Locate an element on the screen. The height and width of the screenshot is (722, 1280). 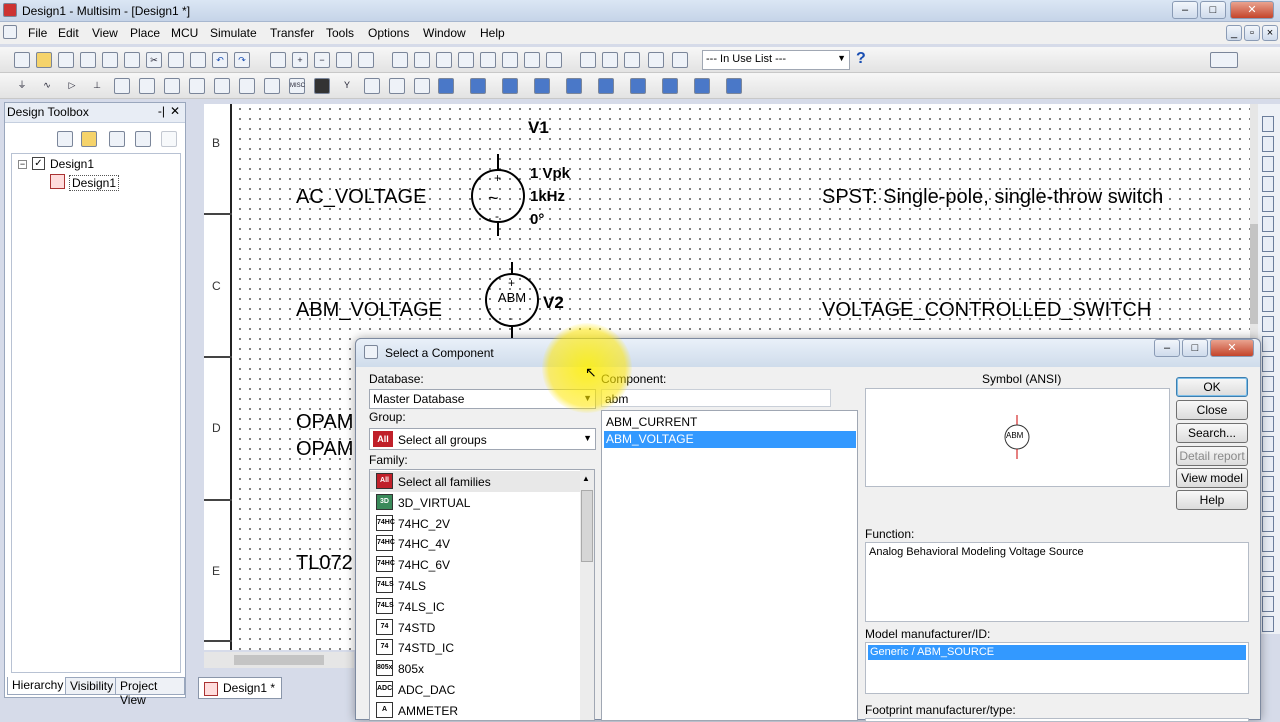
spectrum-analyzer-icon is located at coordinates (1268, 364).